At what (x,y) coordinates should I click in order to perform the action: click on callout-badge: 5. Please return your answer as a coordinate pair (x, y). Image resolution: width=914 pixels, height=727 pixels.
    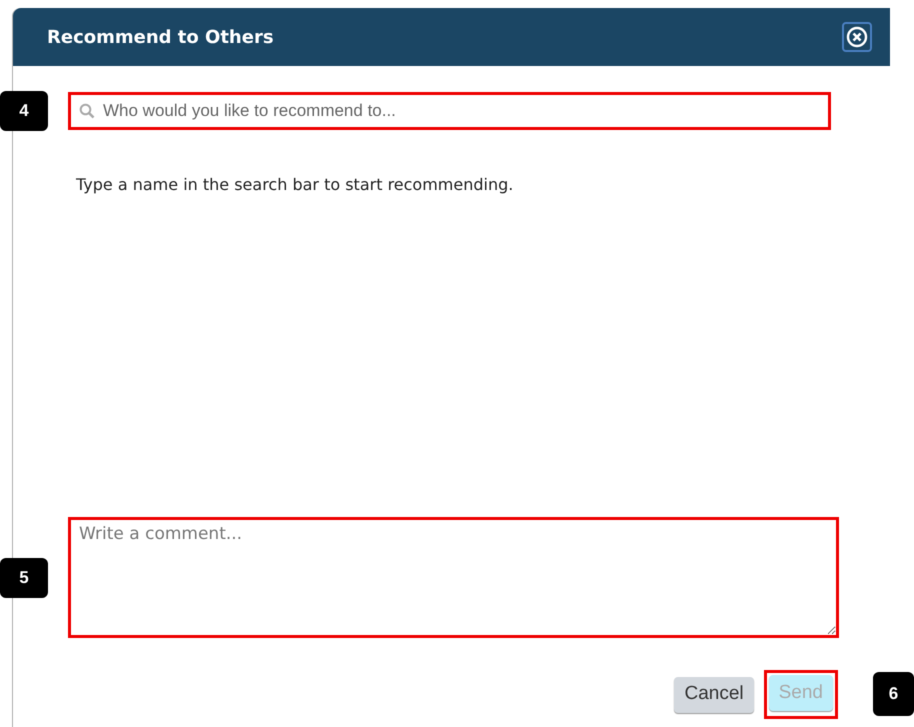
    Looking at the image, I should click on (24, 578).